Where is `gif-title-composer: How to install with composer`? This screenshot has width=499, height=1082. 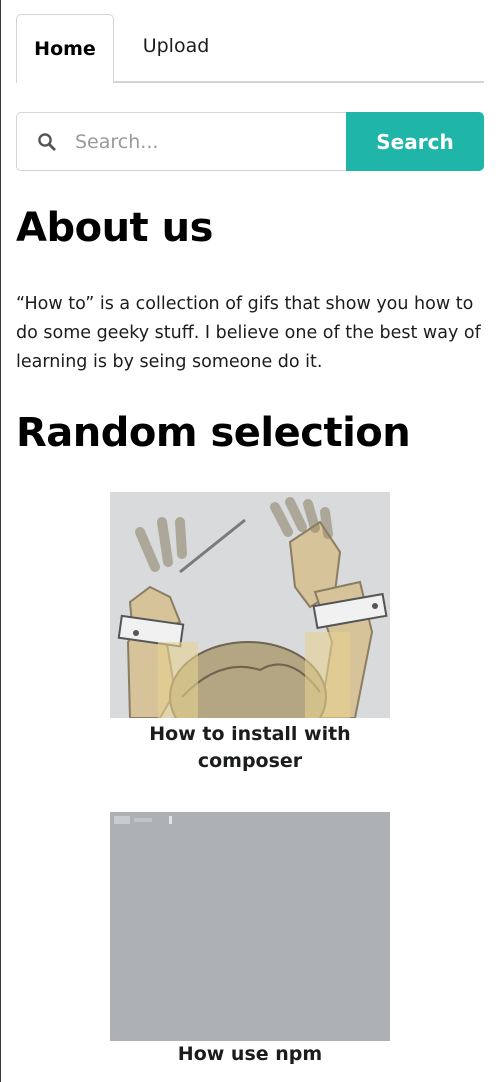
gif-title-composer: How to install with composer is located at coordinates (250, 748).